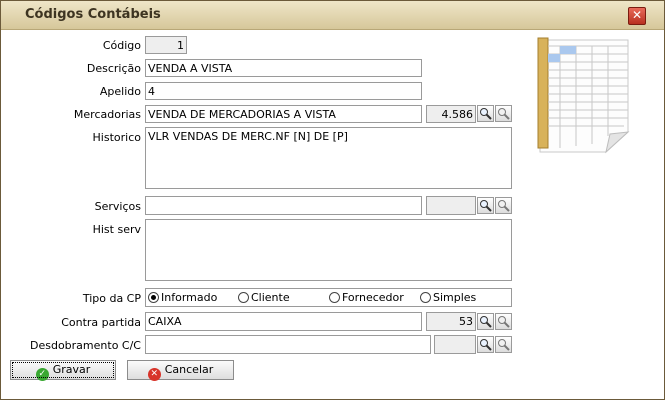 The width and height of the screenshot is (665, 400). I want to click on radio-cliente: Cliente, so click(264, 298).